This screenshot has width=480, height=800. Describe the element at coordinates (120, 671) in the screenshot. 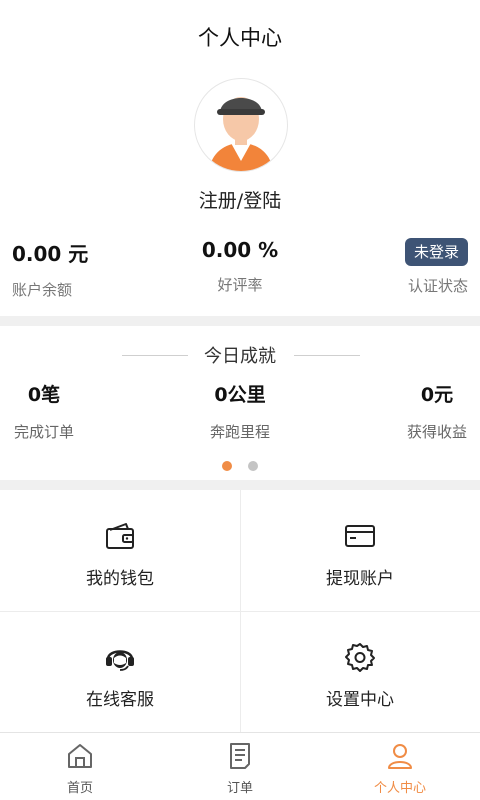

I see `customer-service-button: 在线客服` at that location.